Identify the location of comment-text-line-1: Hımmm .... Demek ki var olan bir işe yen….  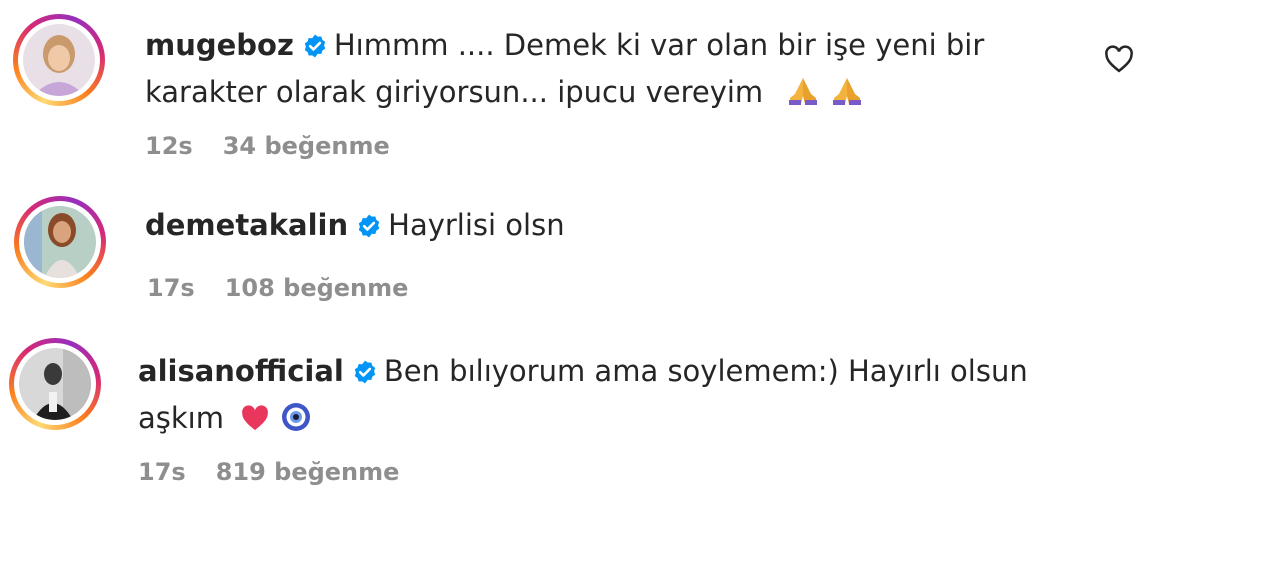
(659, 45).